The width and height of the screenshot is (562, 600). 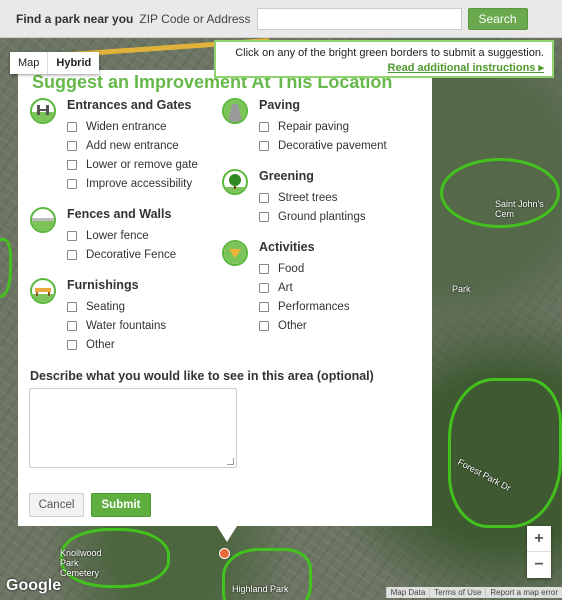 What do you see at coordinates (121, 505) in the screenshot?
I see `submit-button: Submit` at bounding box center [121, 505].